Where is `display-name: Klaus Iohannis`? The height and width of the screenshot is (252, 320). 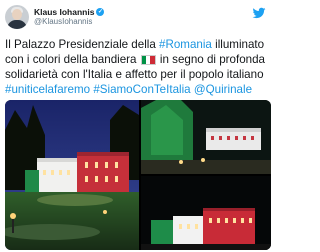 display-name: Klaus Iohannis is located at coordinates (64, 12).